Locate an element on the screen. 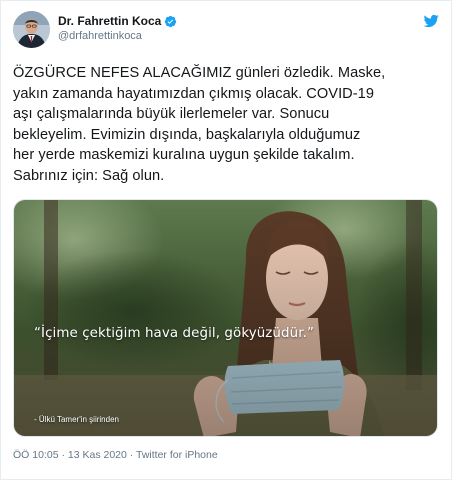 This screenshot has height=480, width=452. avatar is located at coordinates (31, 29).